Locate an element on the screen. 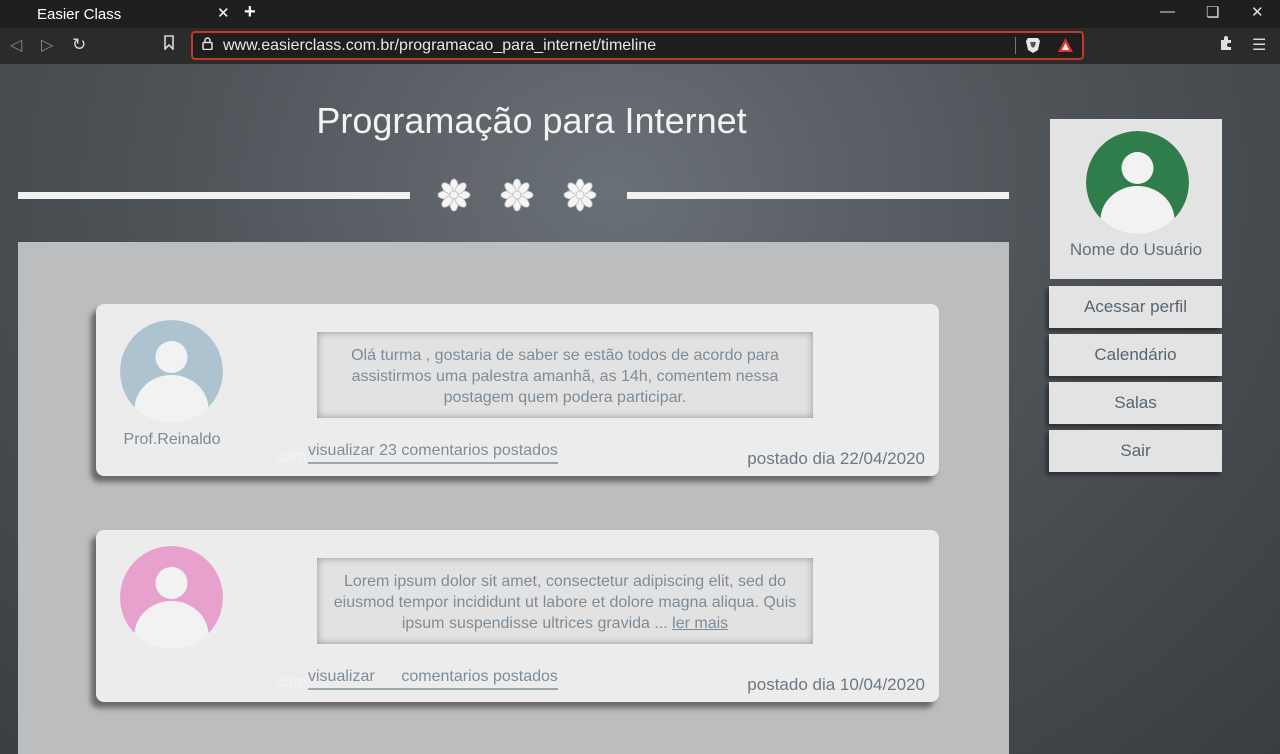 The height and width of the screenshot is (754, 1280). new-tab-button: + is located at coordinates (250, 12).